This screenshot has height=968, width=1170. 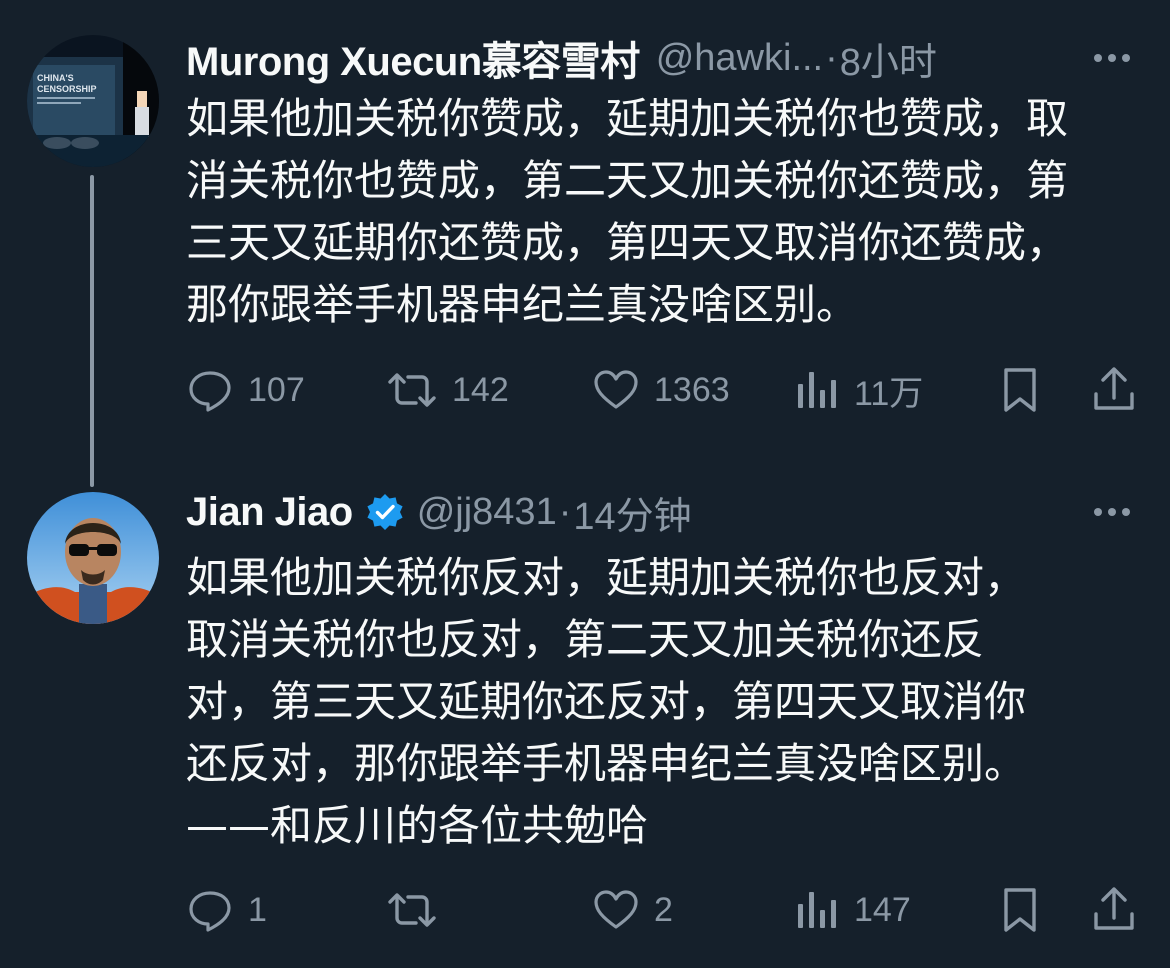 I want to click on like-button: 1363, so click(x=661, y=390).